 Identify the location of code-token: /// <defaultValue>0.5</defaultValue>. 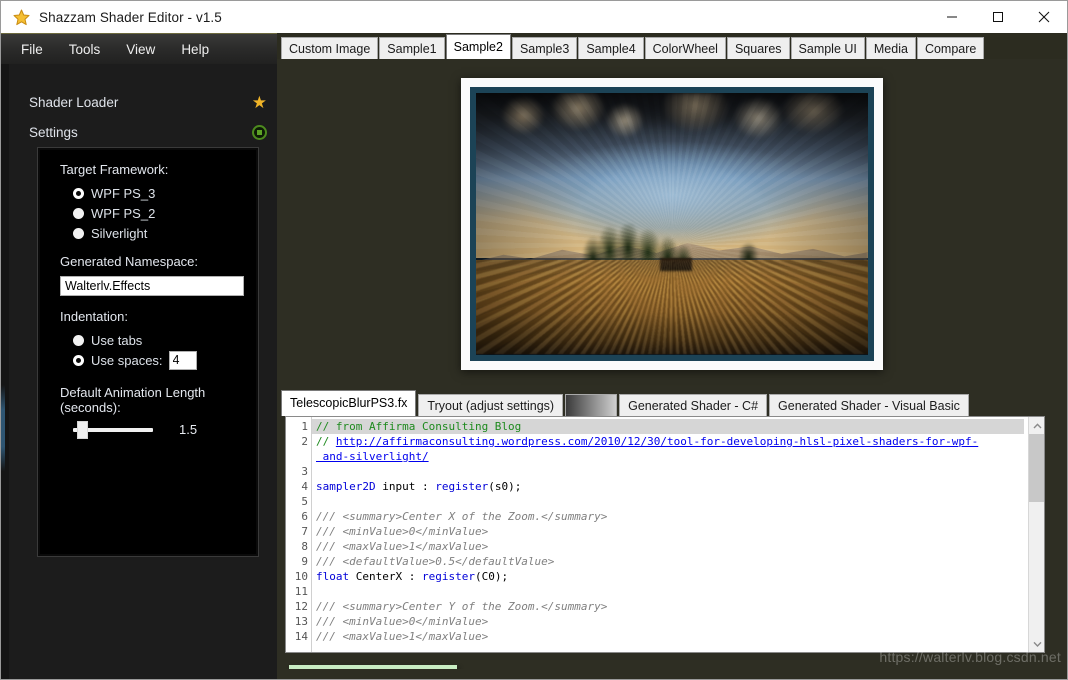
(435, 561).